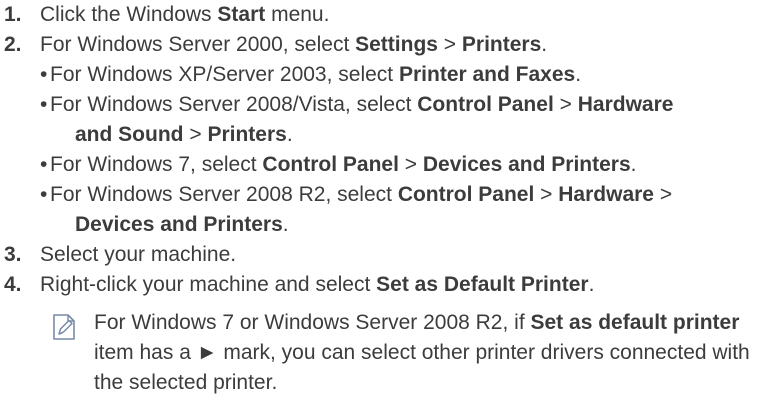  What do you see at coordinates (13, 254) in the screenshot?
I see `step-number: 3.` at bounding box center [13, 254].